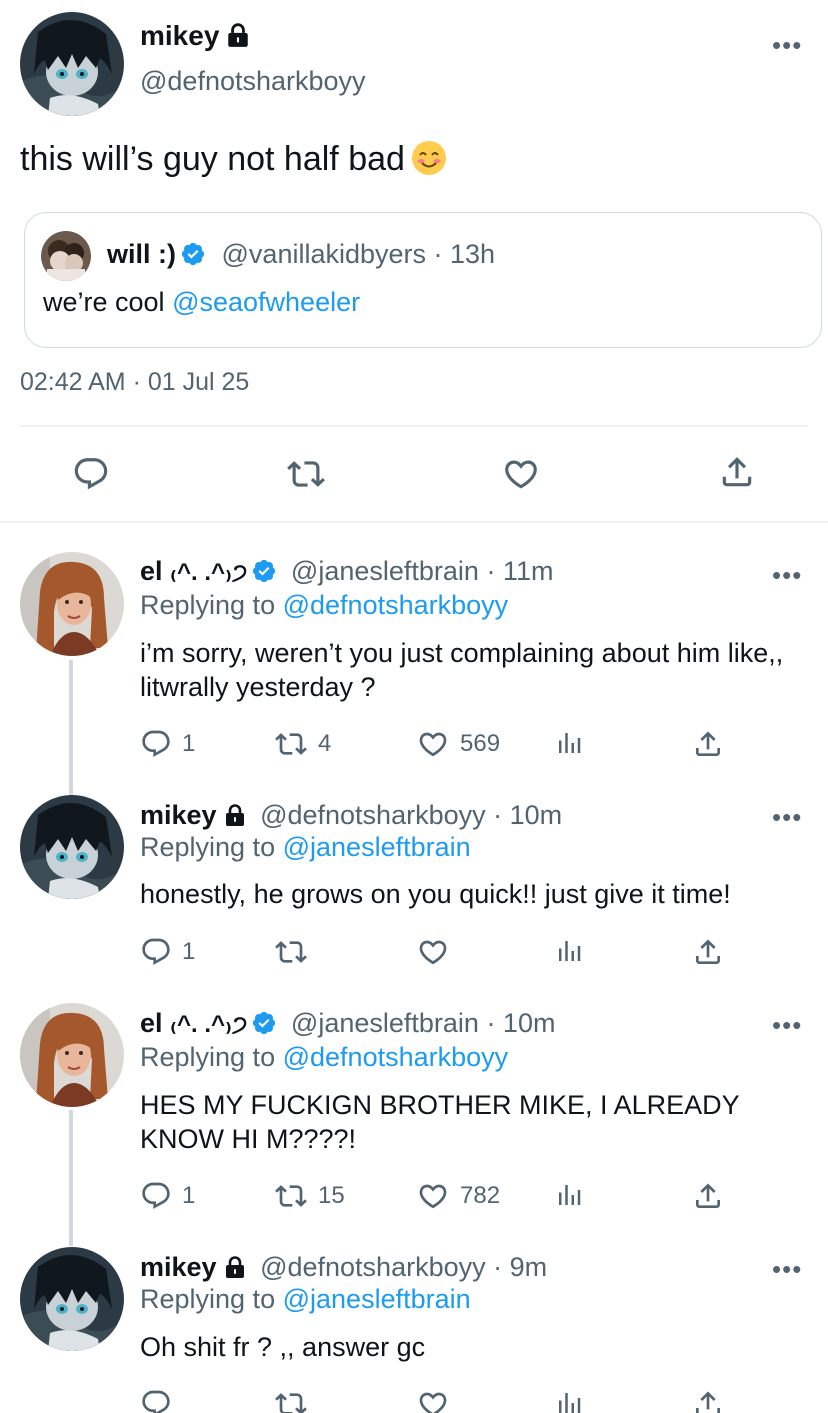 Image resolution: width=828 pixels, height=1413 pixels. What do you see at coordinates (480, 1400) in the screenshot?
I see `reply-actions` at bounding box center [480, 1400].